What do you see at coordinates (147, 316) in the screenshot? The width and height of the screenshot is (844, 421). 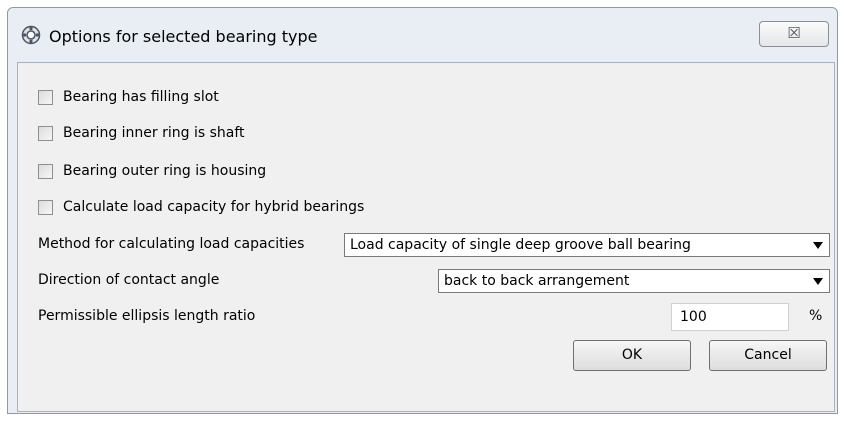 I see `ellipsis-ratio-label: Permissible ellipsis length ratio` at bounding box center [147, 316].